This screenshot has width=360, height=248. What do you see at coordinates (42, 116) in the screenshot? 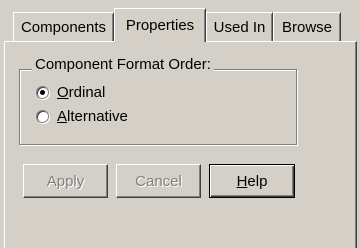
I see `radio-alternative-circle` at bounding box center [42, 116].